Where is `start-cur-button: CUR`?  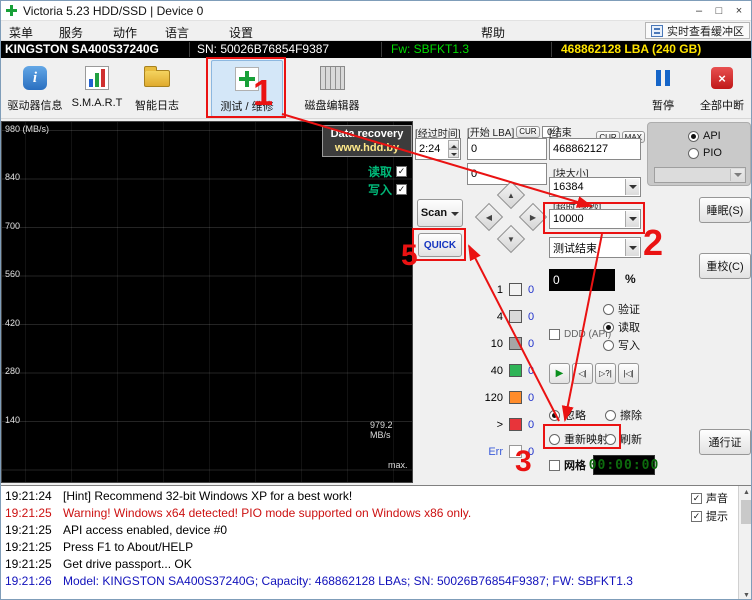 start-cur-button: CUR is located at coordinates (528, 131).